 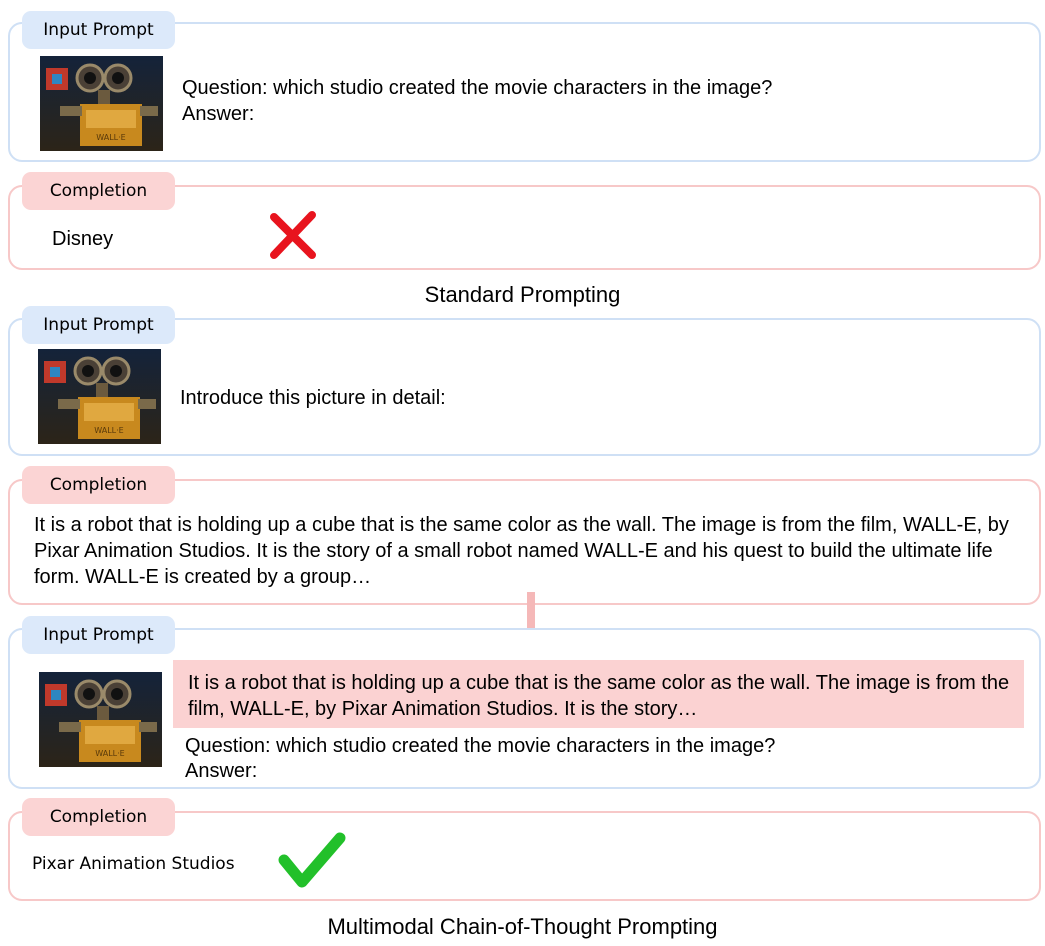 What do you see at coordinates (98, 325) in the screenshot?
I see `cot-step1-input-tag: Input Prompt` at bounding box center [98, 325].